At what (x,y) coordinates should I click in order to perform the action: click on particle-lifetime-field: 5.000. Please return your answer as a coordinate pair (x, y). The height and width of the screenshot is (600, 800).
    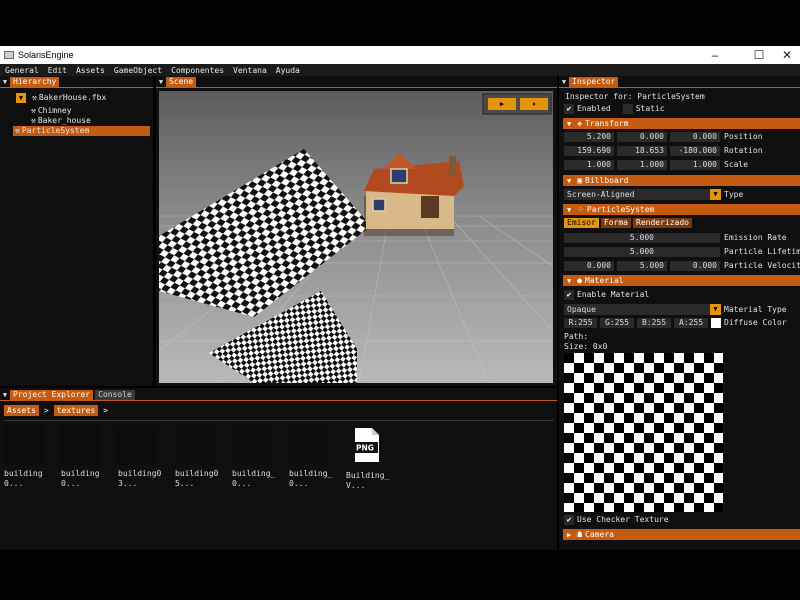
    Looking at the image, I should click on (642, 252).